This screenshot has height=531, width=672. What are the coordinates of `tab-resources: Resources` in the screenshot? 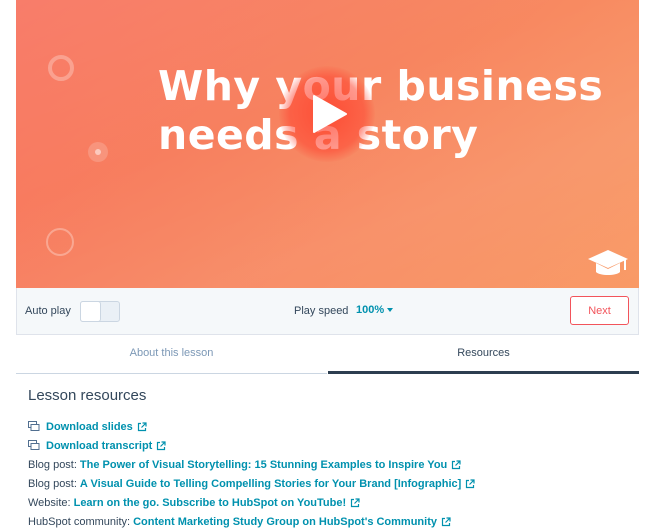 It's located at (483, 354).